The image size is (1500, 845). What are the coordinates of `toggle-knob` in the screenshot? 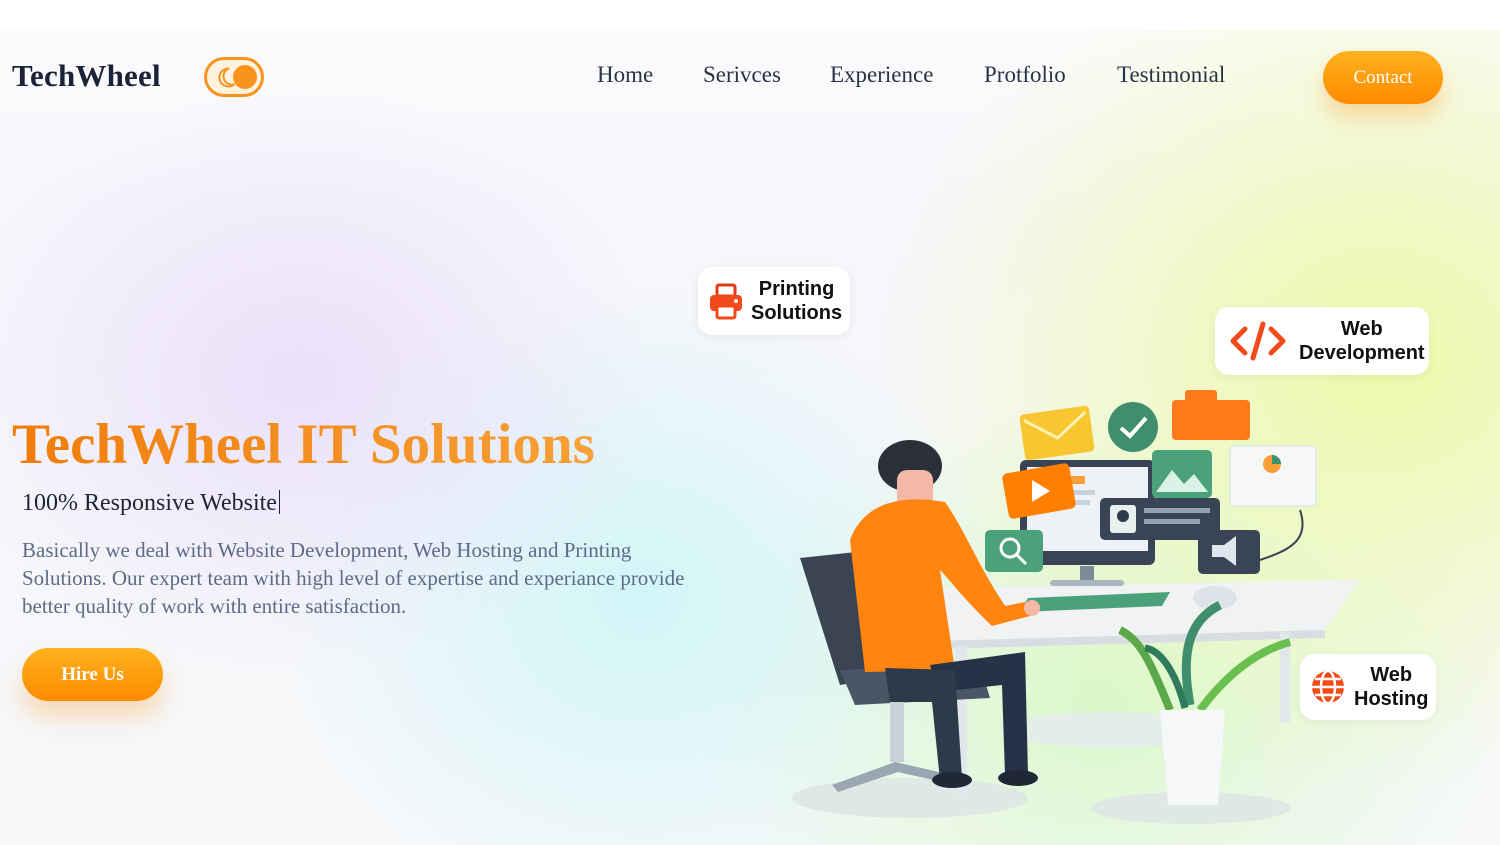 It's located at (245, 77).